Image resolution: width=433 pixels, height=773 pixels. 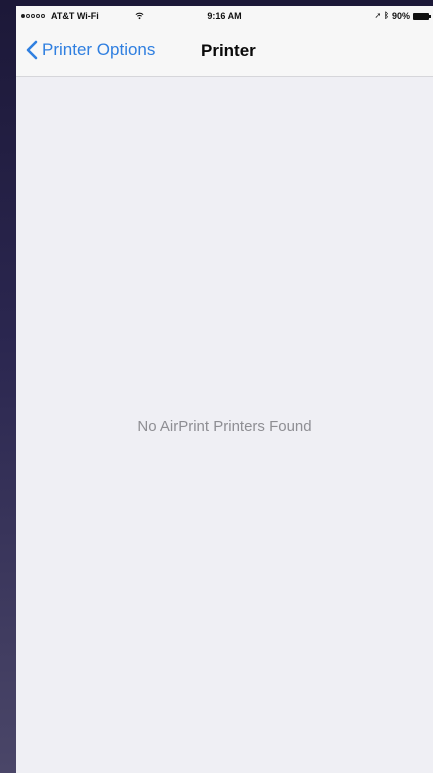 What do you see at coordinates (228, 50) in the screenshot?
I see `page-title: Printer` at bounding box center [228, 50].